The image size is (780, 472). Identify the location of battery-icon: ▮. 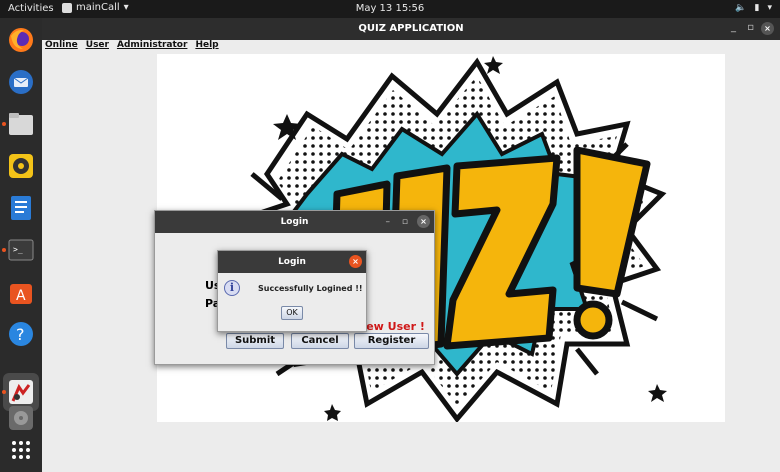
(757, 8).